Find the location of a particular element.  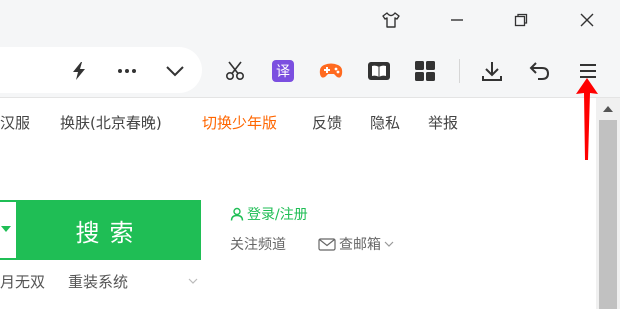

game-icon is located at coordinates (331, 71).